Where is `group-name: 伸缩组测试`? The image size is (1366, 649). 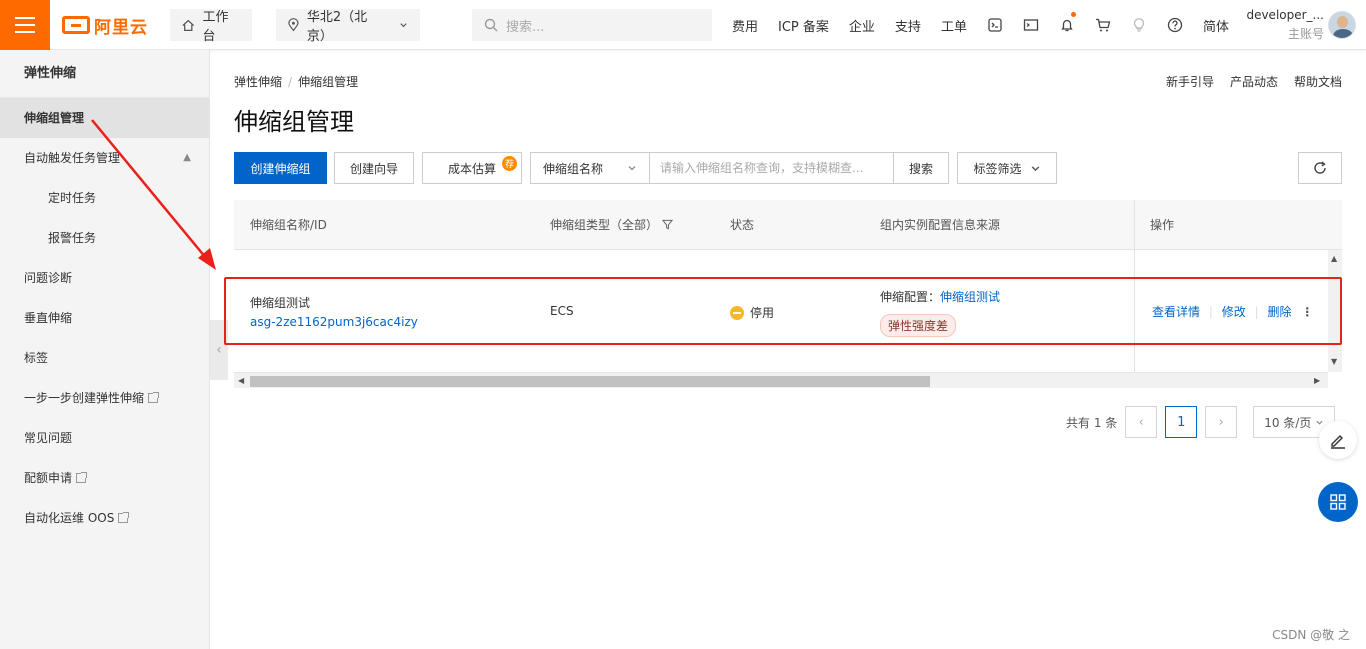
group-name: 伸缩组测试 is located at coordinates (280, 303).